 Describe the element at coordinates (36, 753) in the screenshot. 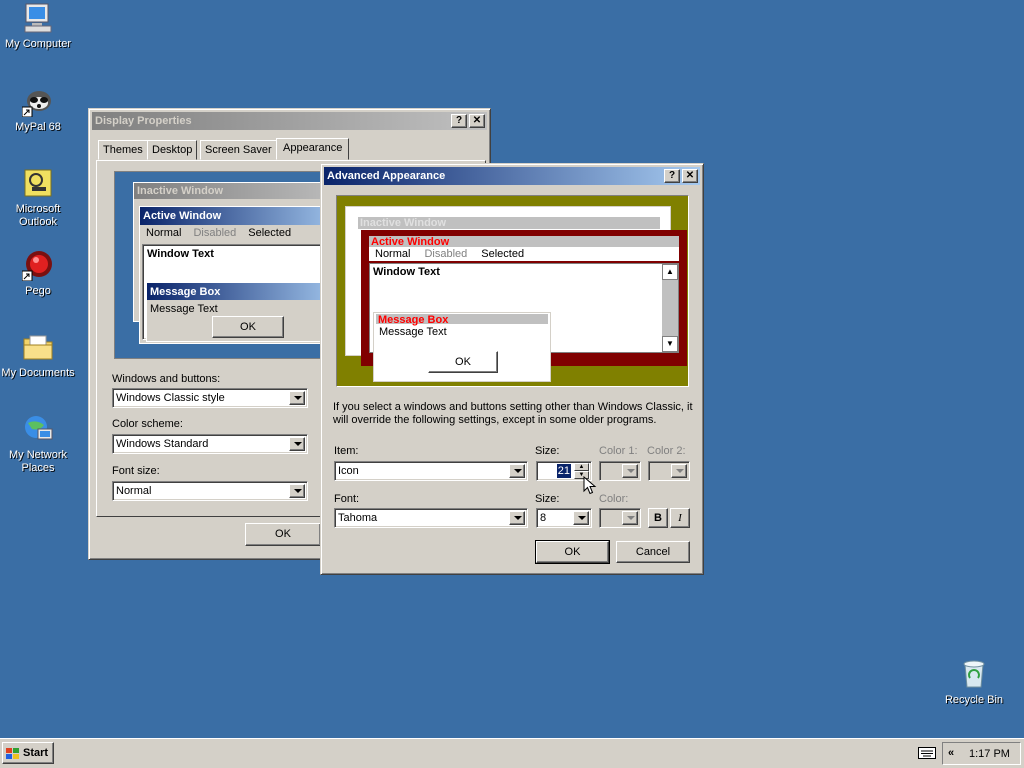

I see `start-label: Start` at that location.